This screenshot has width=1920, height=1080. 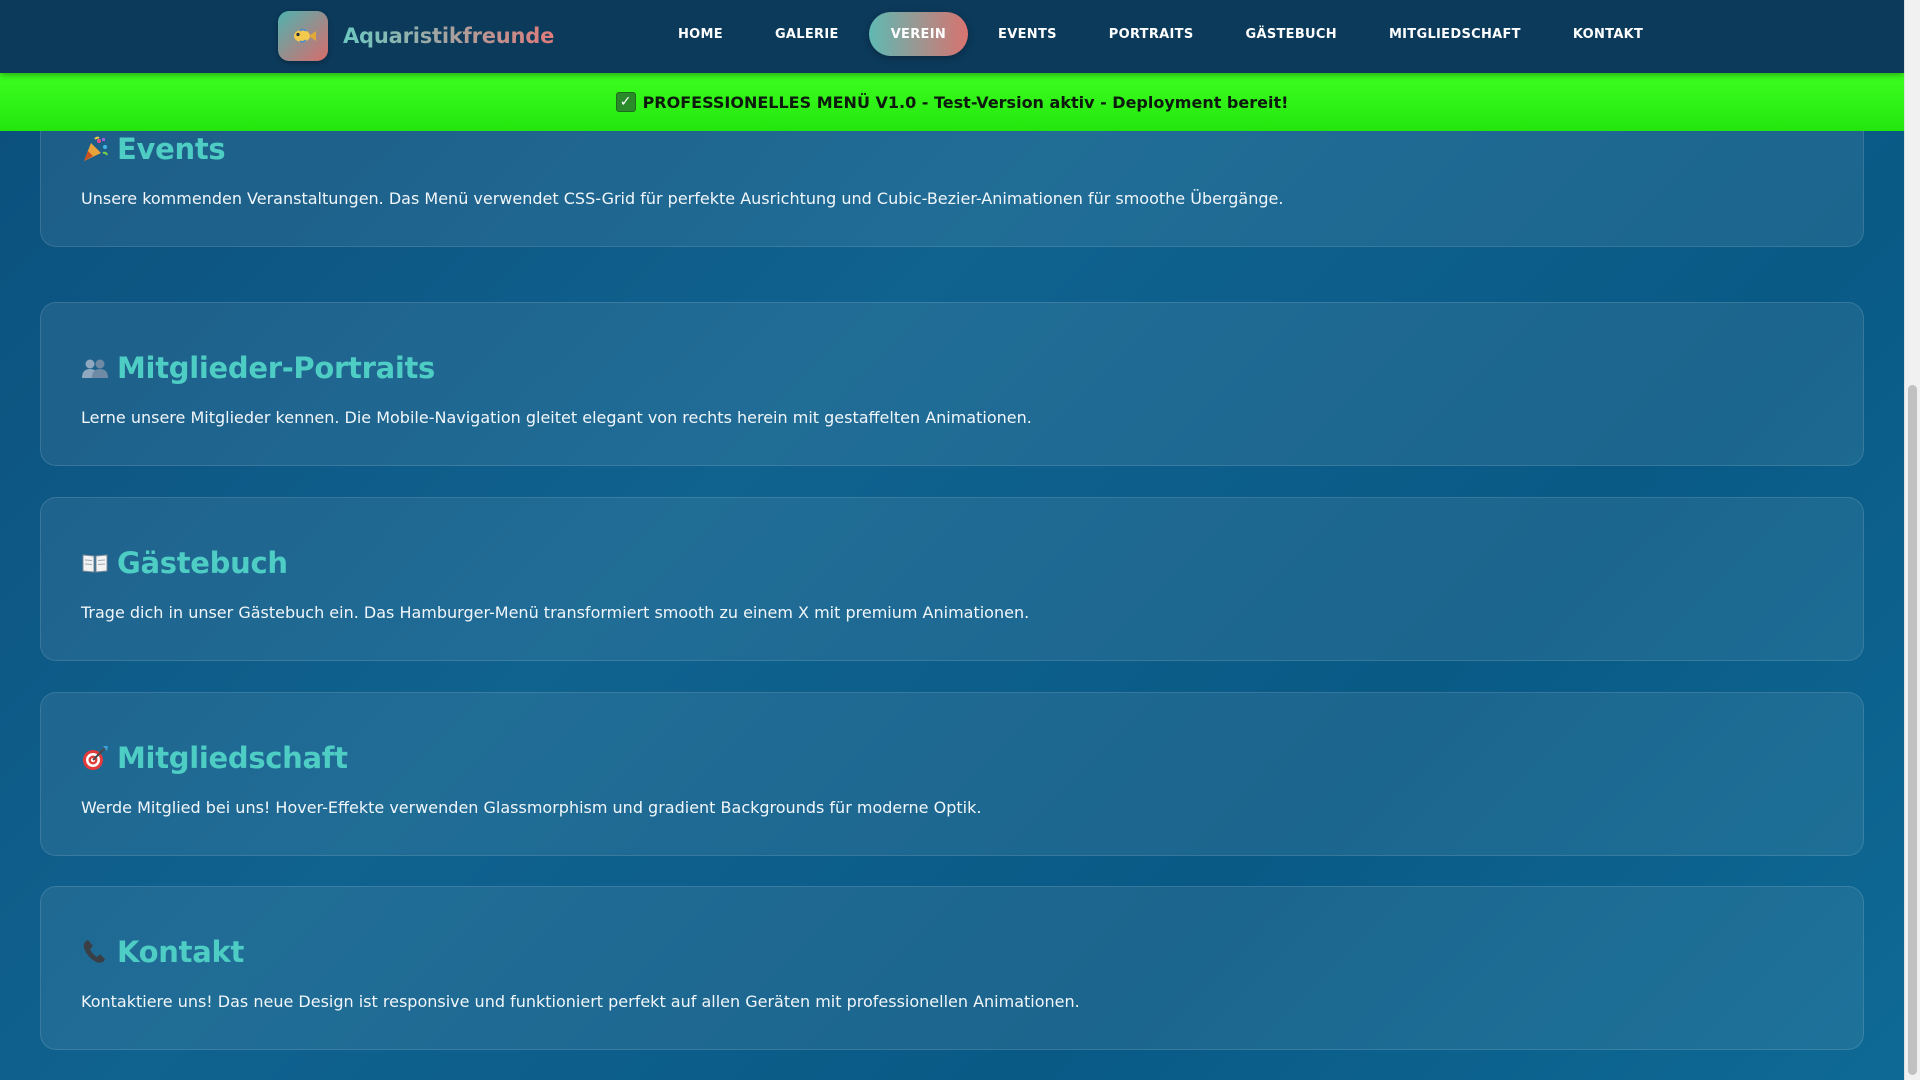 What do you see at coordinates (95, 758) in the screenshot?
I see `target-icon` at bounding box center [95, 758].